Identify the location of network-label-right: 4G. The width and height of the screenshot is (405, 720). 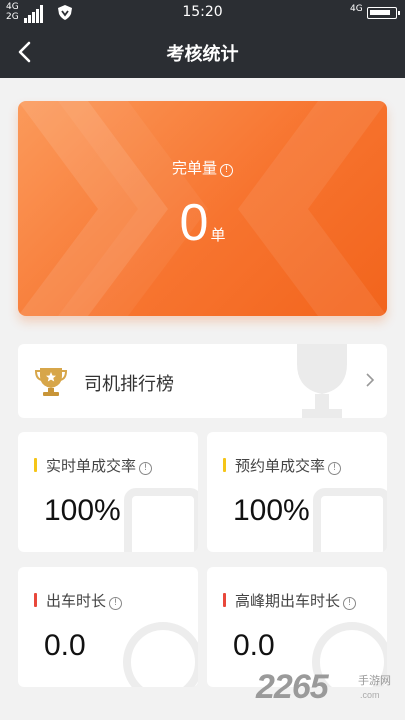
(356, 9).